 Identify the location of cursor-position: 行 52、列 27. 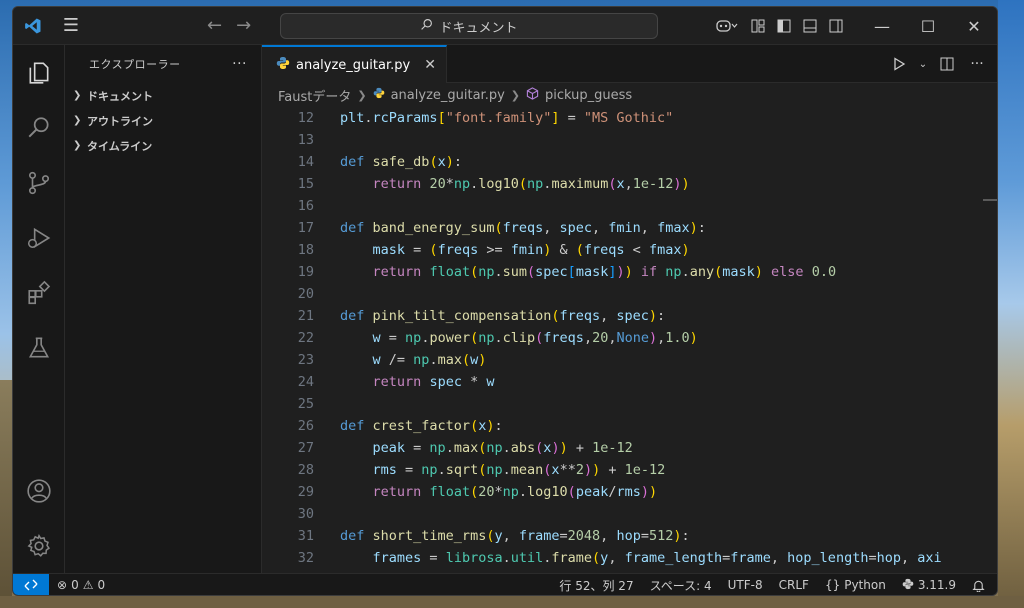
(596, 584).